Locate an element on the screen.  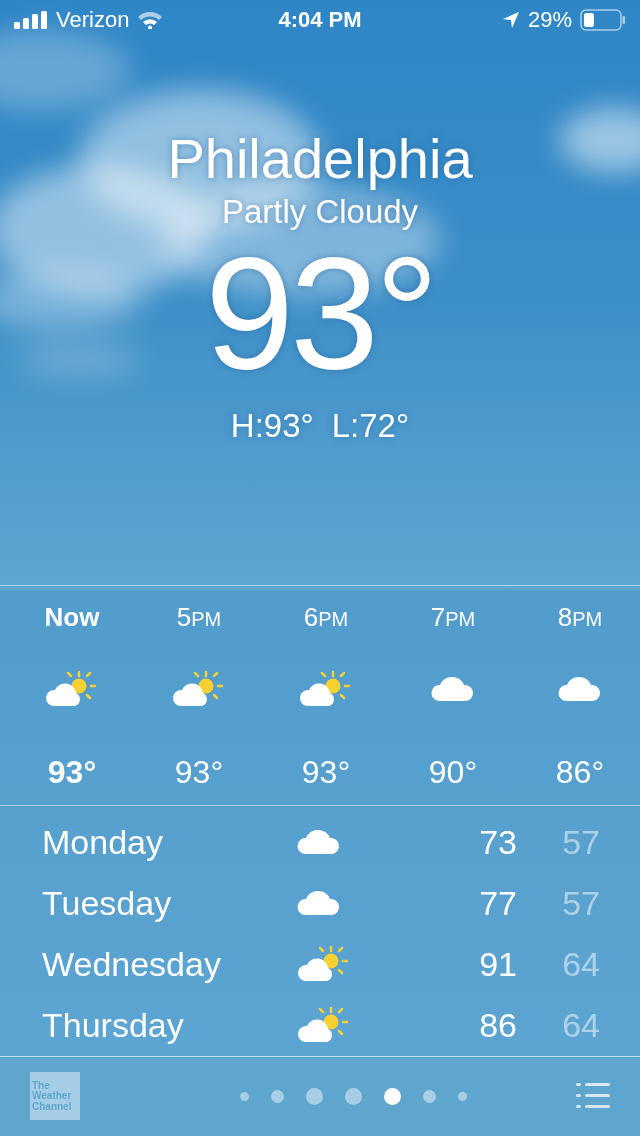
current-temperature: 93° is located at coordinates (320, 313).